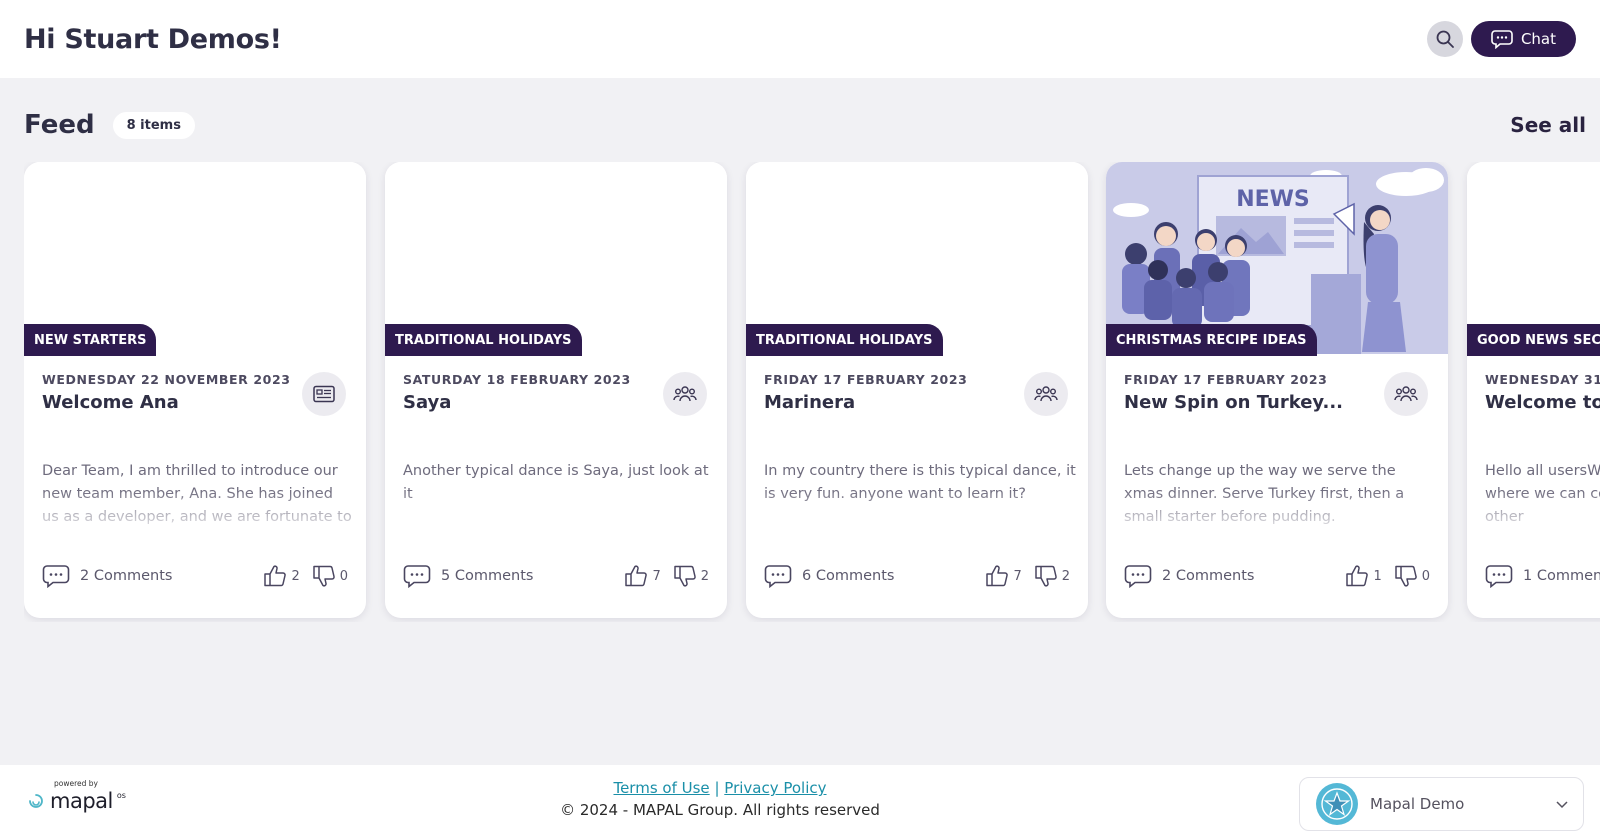 This screenshot has width=1600, height=837. Describe the element at coordinates (517, 379) in the screenshot. I see `card-date: SATURDAY 18 FEBRUARY 2023` at that location.